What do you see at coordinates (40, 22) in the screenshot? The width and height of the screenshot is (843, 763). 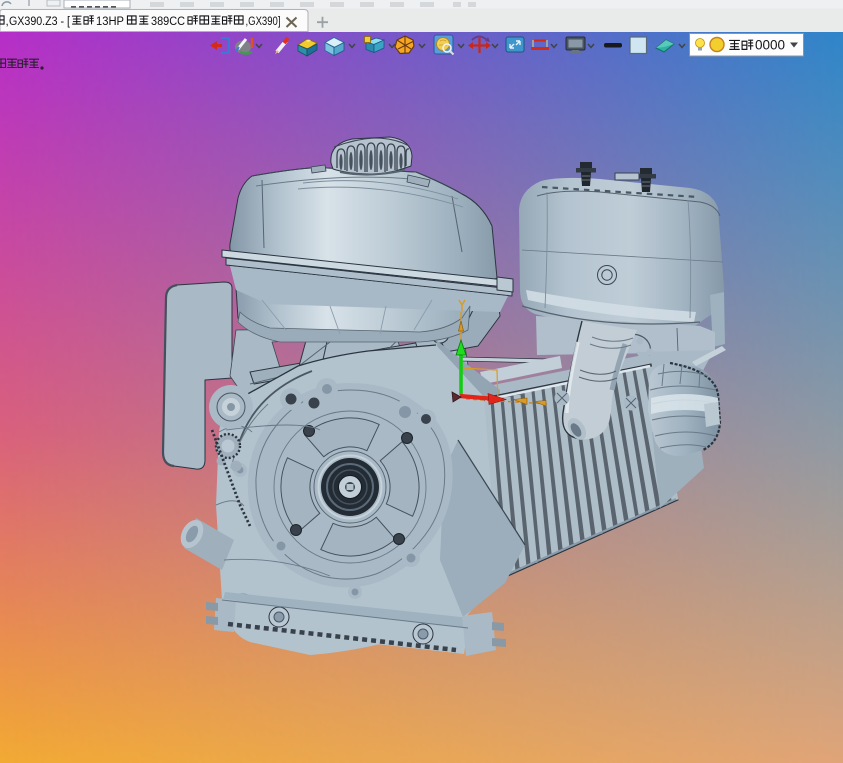 I see `svg-text: GX390.Z3 - [` at bounding box center [40, 22].